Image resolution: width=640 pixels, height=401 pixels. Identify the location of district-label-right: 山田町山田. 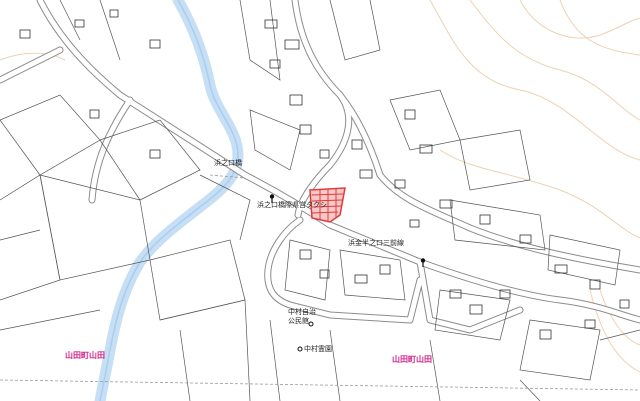
(412, 359).